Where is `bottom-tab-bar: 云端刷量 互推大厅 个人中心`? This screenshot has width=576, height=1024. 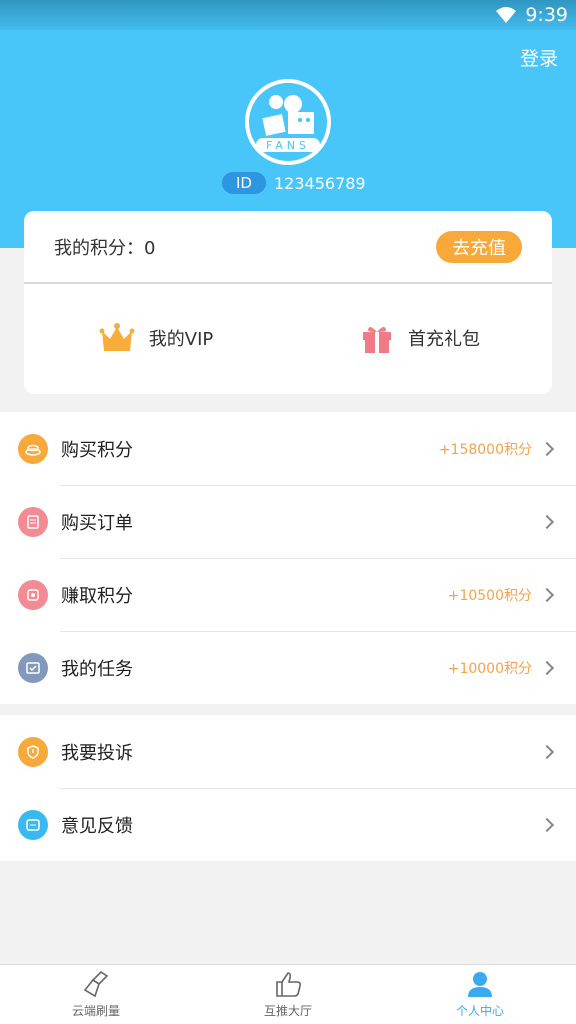
bottom-tab-bar: 云端刷量 互推大厅 个人中心 is located at coordinates (288, 994).